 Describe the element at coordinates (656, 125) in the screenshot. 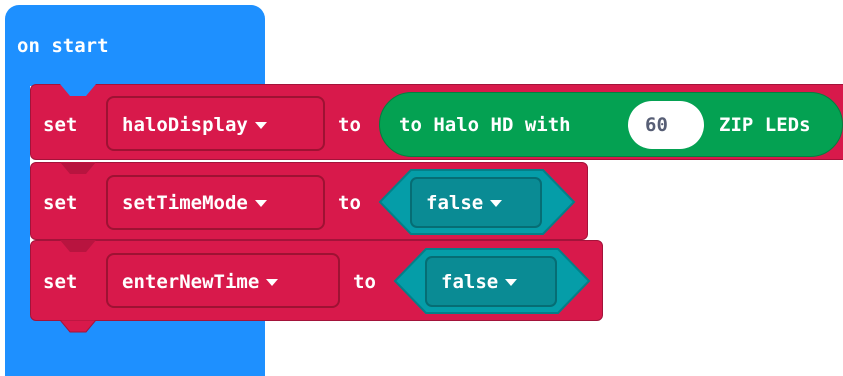

I see `led-count-value: 60` at that location.